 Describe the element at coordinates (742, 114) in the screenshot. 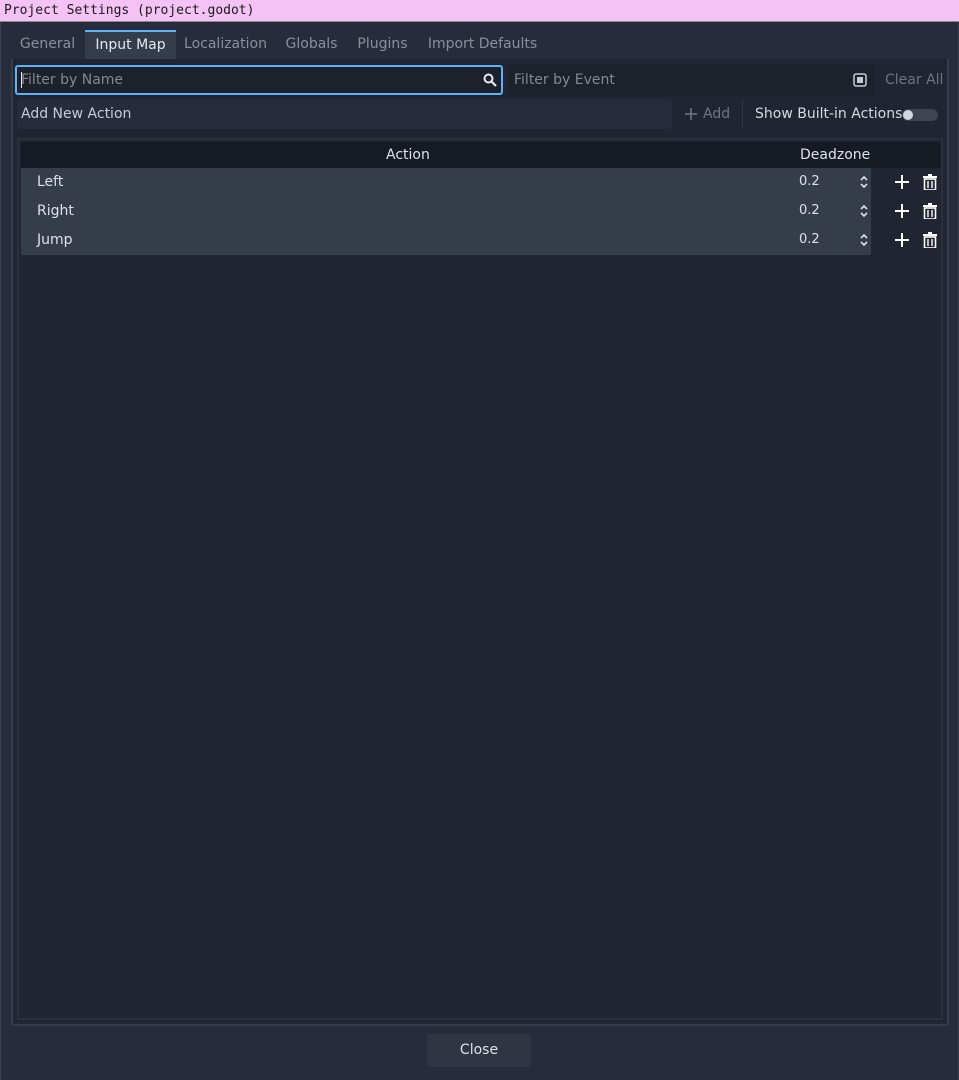

I see `toolbar-separator` at that location.